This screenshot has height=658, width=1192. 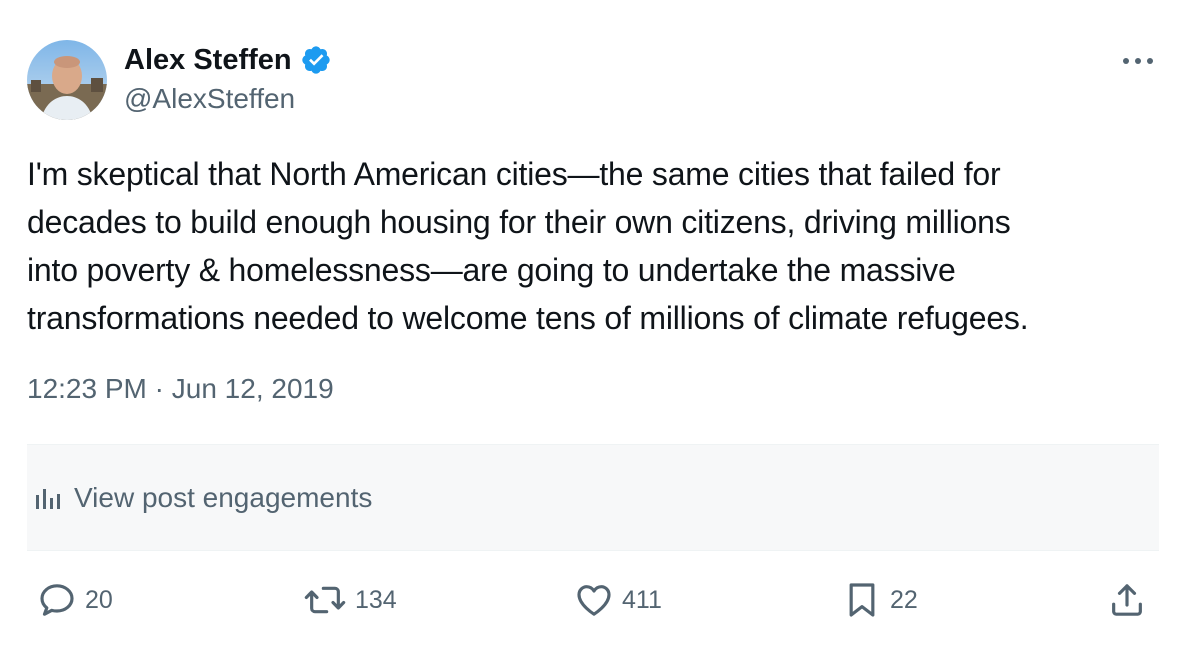 What do you see at coordinates (642, 599) in the screenshot?
I see `like-count: 411` at bounding box center [642, 599].